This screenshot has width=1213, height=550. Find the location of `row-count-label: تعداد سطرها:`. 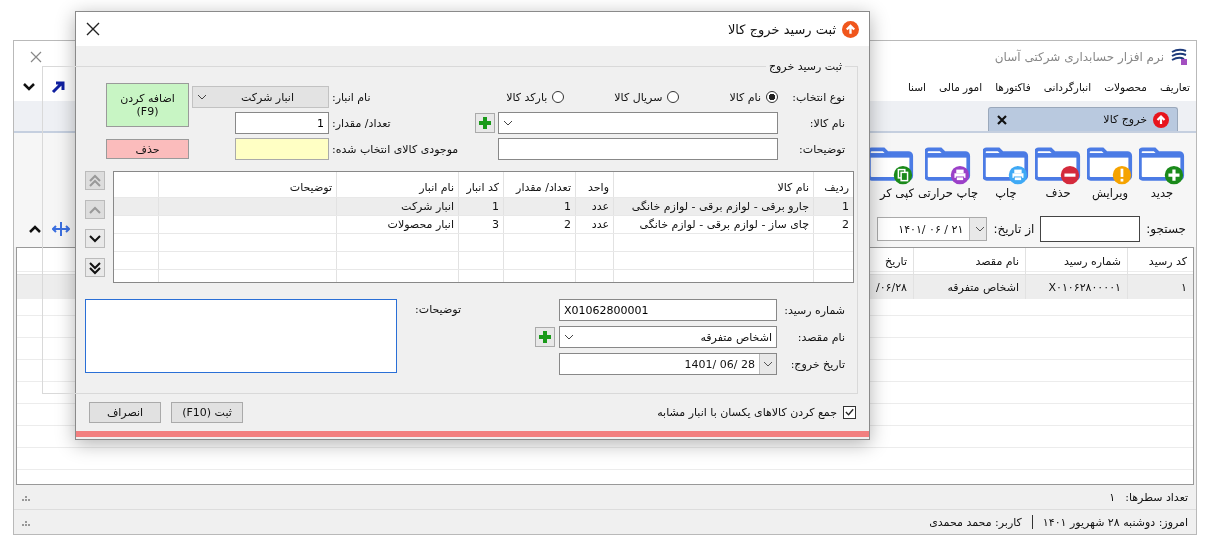

row-count-label: تعداد سطرها: is located at coordinates (1156, 497).